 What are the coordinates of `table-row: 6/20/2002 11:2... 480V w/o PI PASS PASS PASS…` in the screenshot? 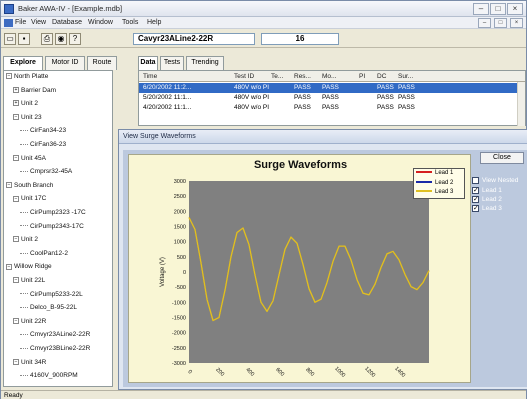 It's located at (328, 88).